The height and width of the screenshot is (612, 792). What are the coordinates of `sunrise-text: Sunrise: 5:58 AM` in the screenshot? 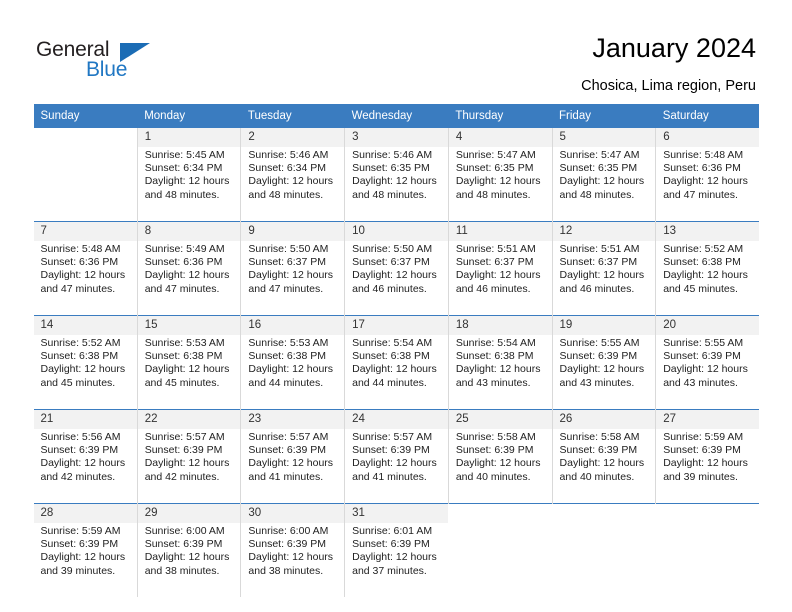 It's located at (495, 437).